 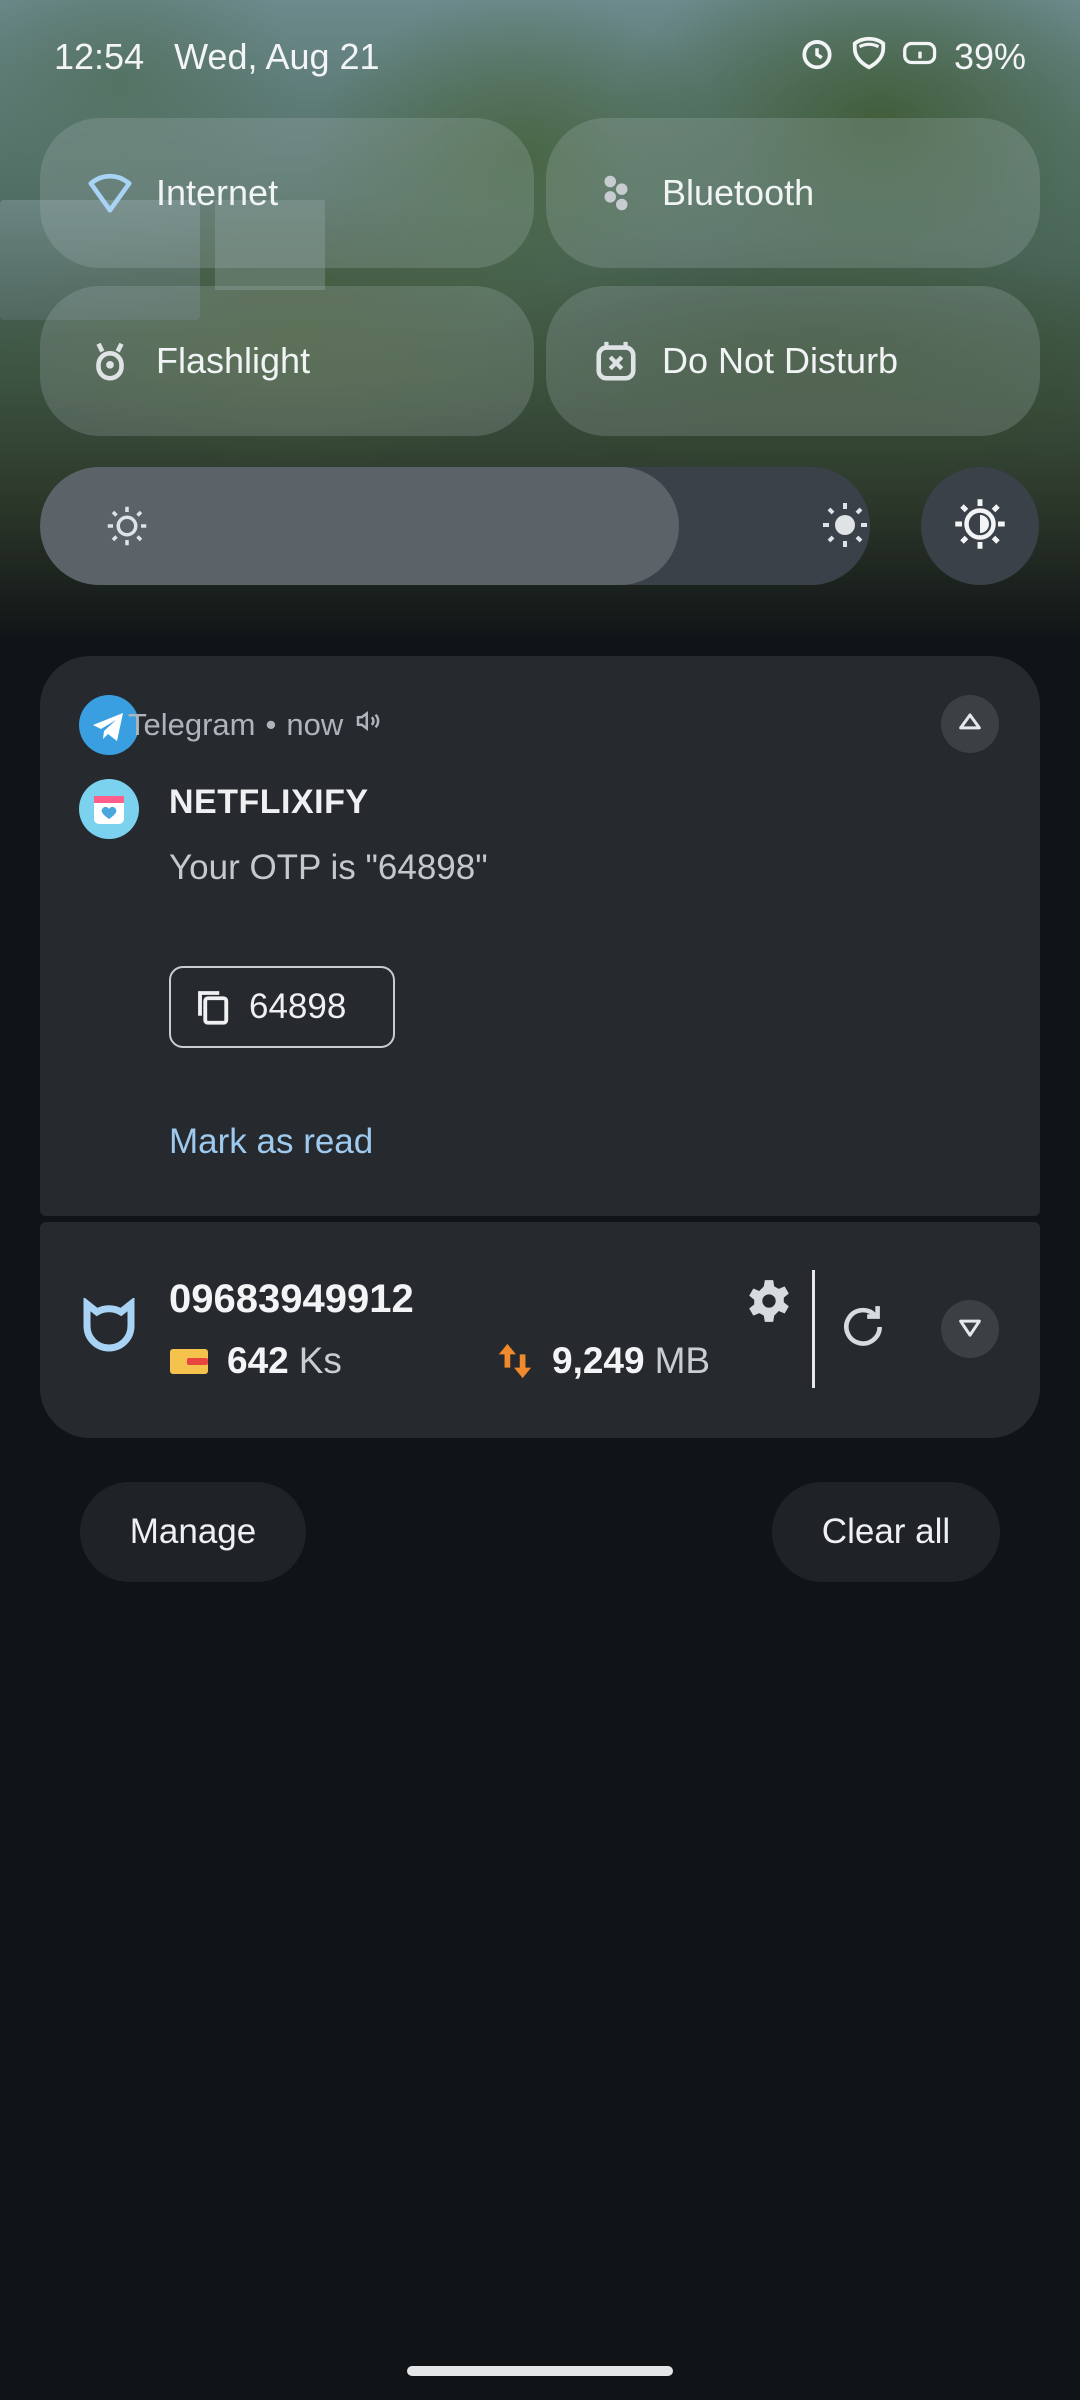 What do you see at coordinates (233, 360) in the screenshot?
I see `tile-label: Flashlight` at bounding box center [233, 360].